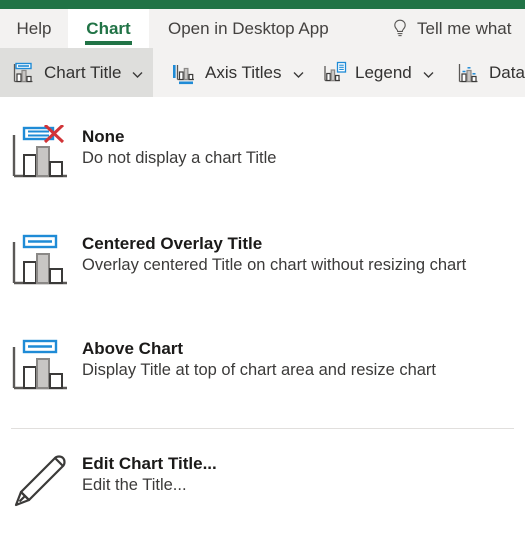  Describe the element at coordinates (383, 72) in the screenshot. I see `ribbon-button-legend-label: Legend` at that location.